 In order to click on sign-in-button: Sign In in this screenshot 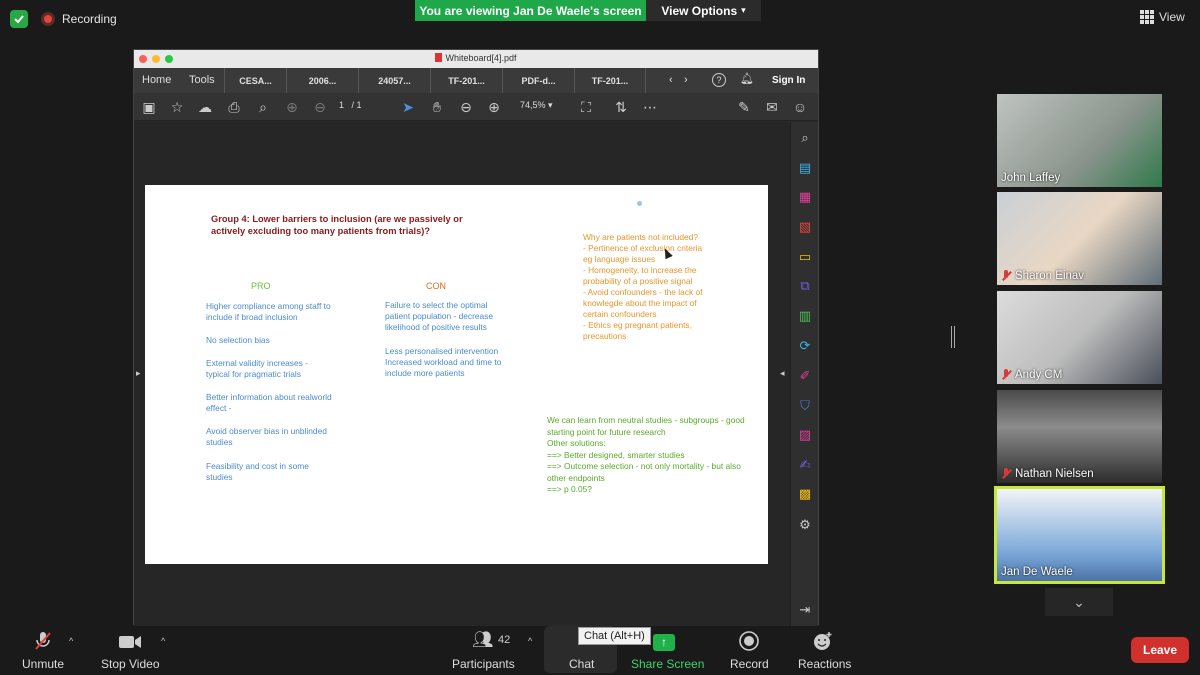, I will do `click(788, 80)`.